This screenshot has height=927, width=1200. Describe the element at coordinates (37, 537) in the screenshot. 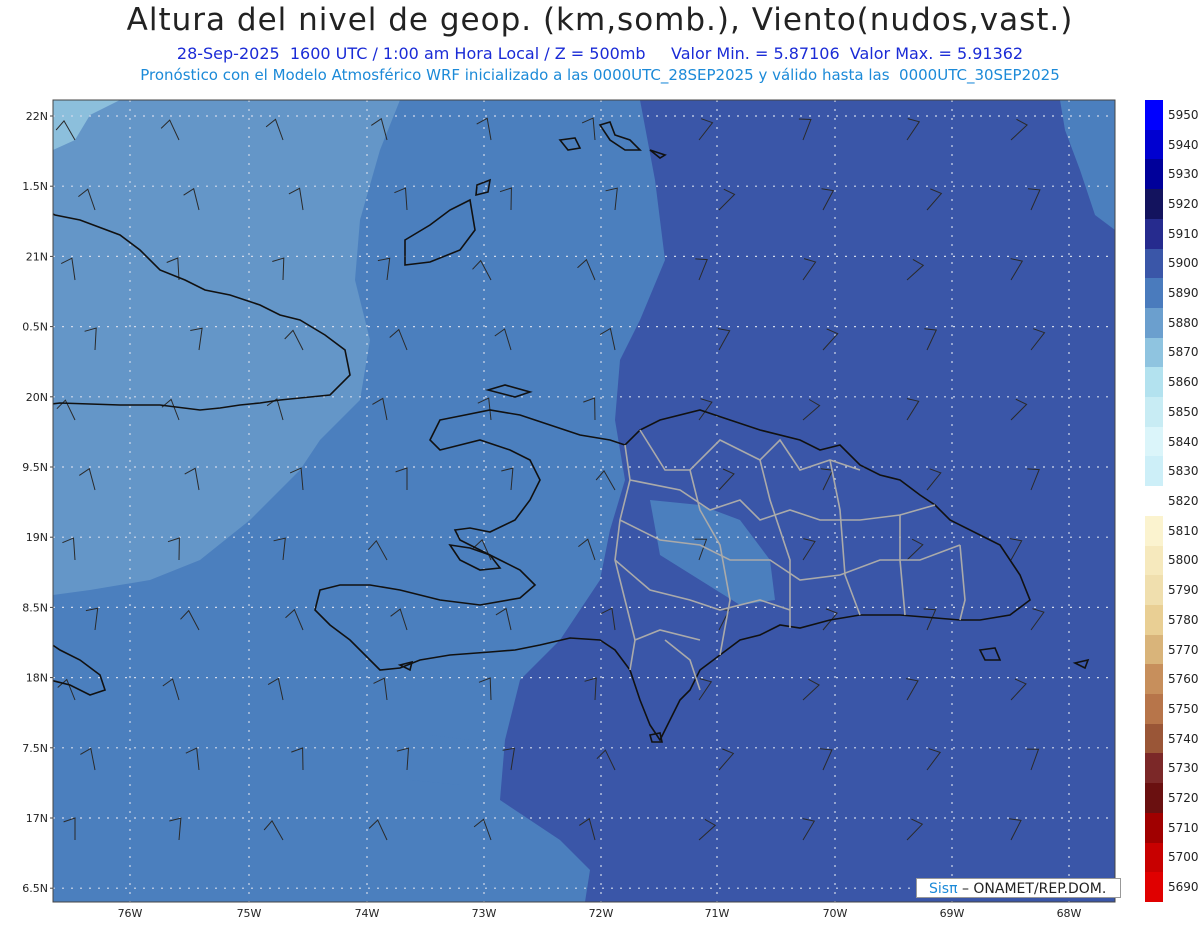

I see `lat-tick-label: 19N` at that location.